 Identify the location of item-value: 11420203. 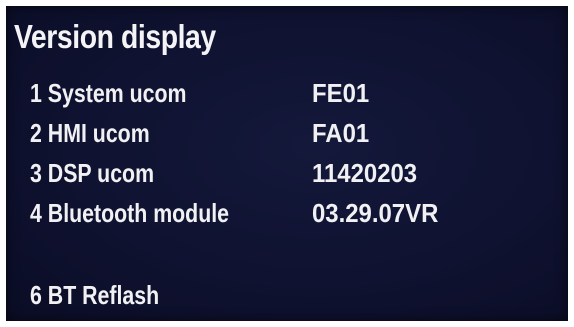
(365, 173).